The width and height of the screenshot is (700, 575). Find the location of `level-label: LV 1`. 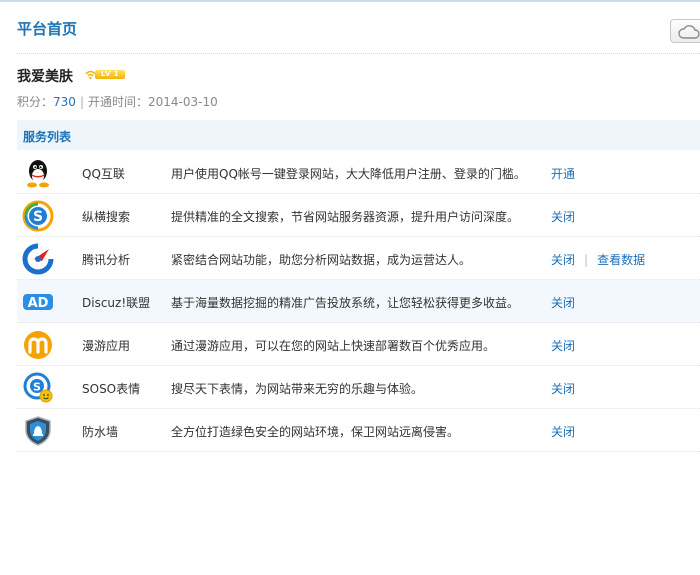

level-label: LV 1 is located at coordinates (110, 74).